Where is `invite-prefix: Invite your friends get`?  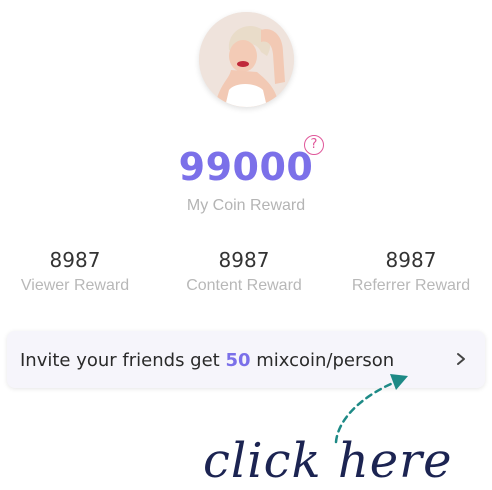 invite-prefix: Invite your friends get is located at coordinates (123, 360).